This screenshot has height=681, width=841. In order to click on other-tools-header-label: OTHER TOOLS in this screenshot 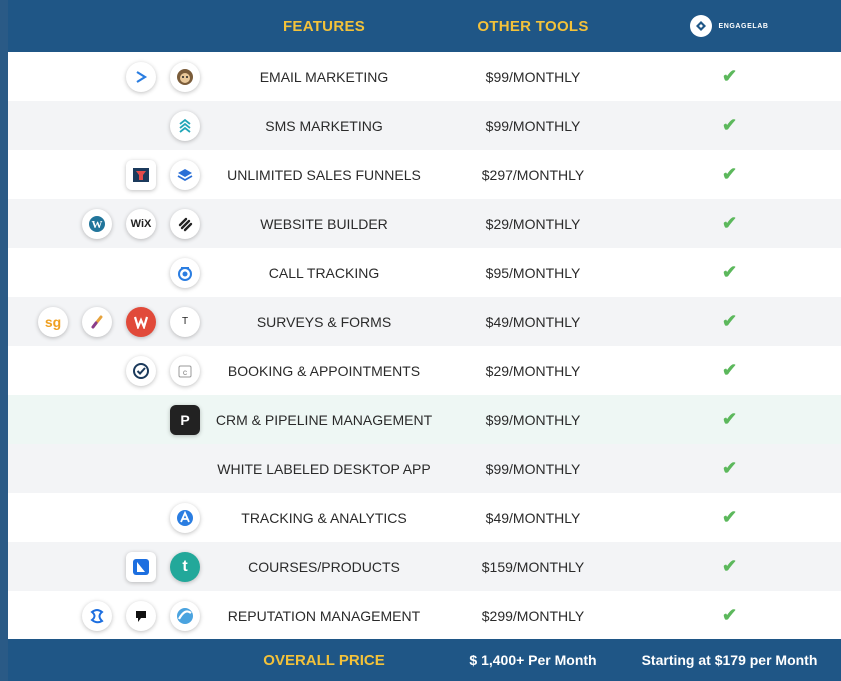, I will do `click(533, 26)`.